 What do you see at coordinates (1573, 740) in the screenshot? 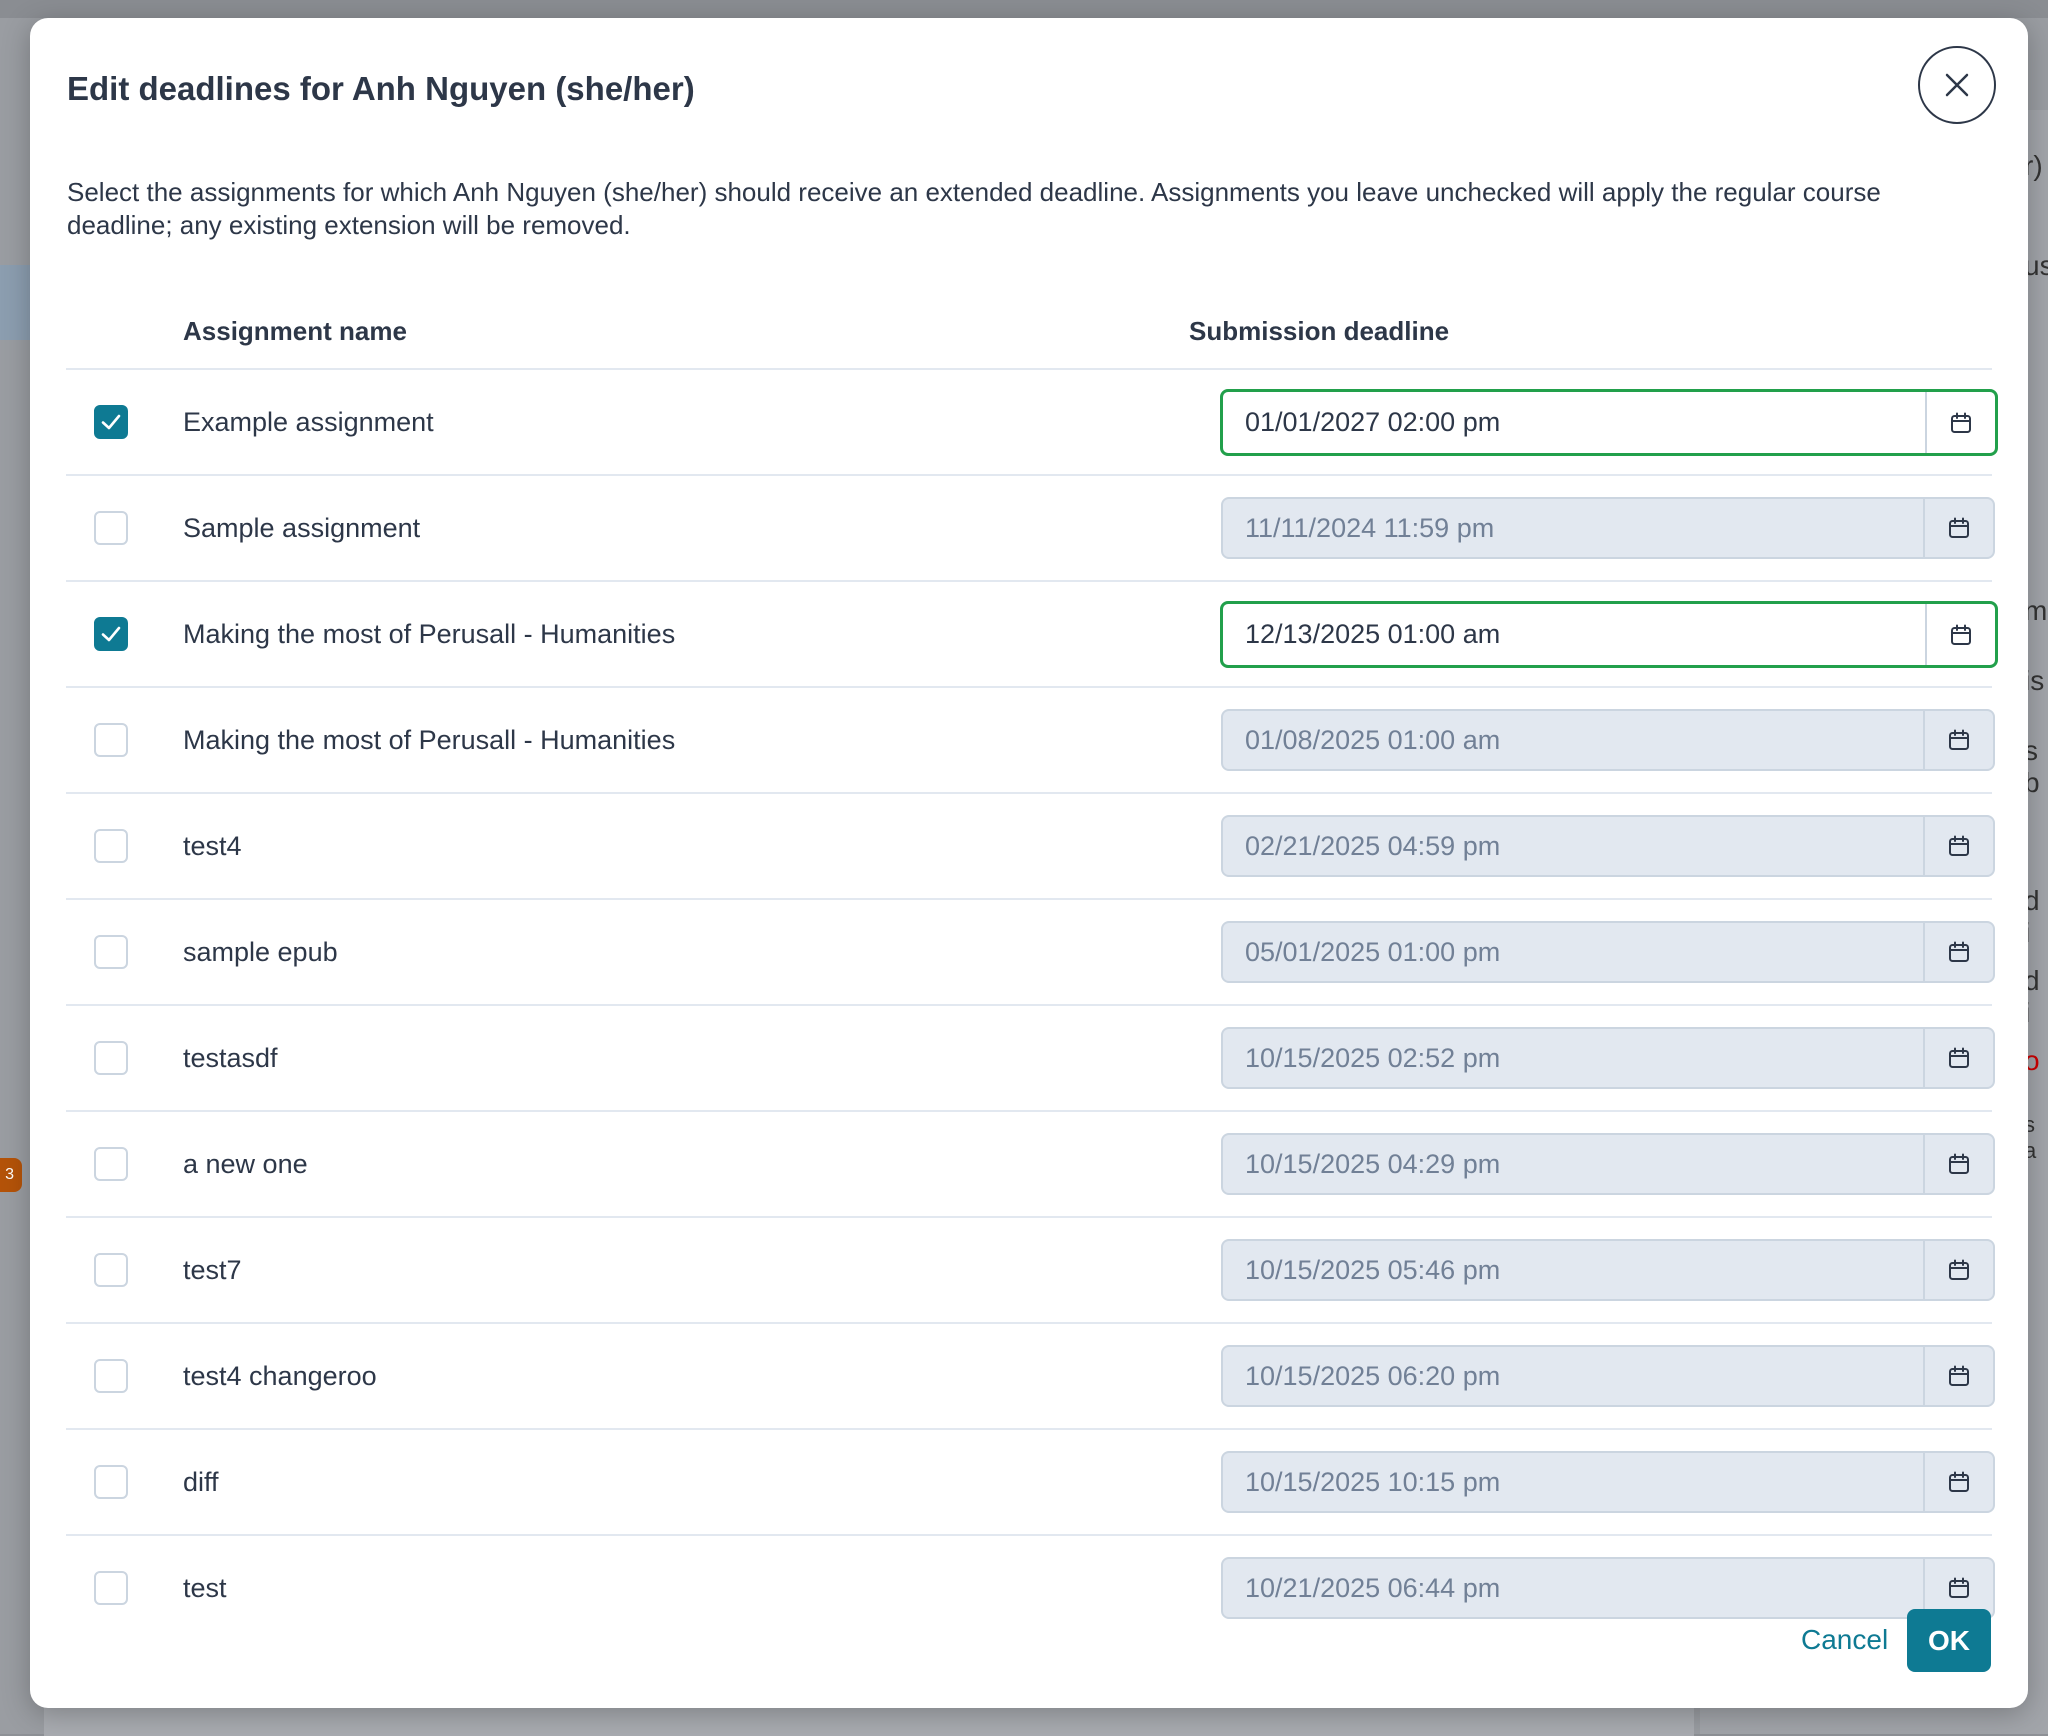
I see `deadline-input: 01/08/2025 01:00 am` at bounding box center [1573, 740].